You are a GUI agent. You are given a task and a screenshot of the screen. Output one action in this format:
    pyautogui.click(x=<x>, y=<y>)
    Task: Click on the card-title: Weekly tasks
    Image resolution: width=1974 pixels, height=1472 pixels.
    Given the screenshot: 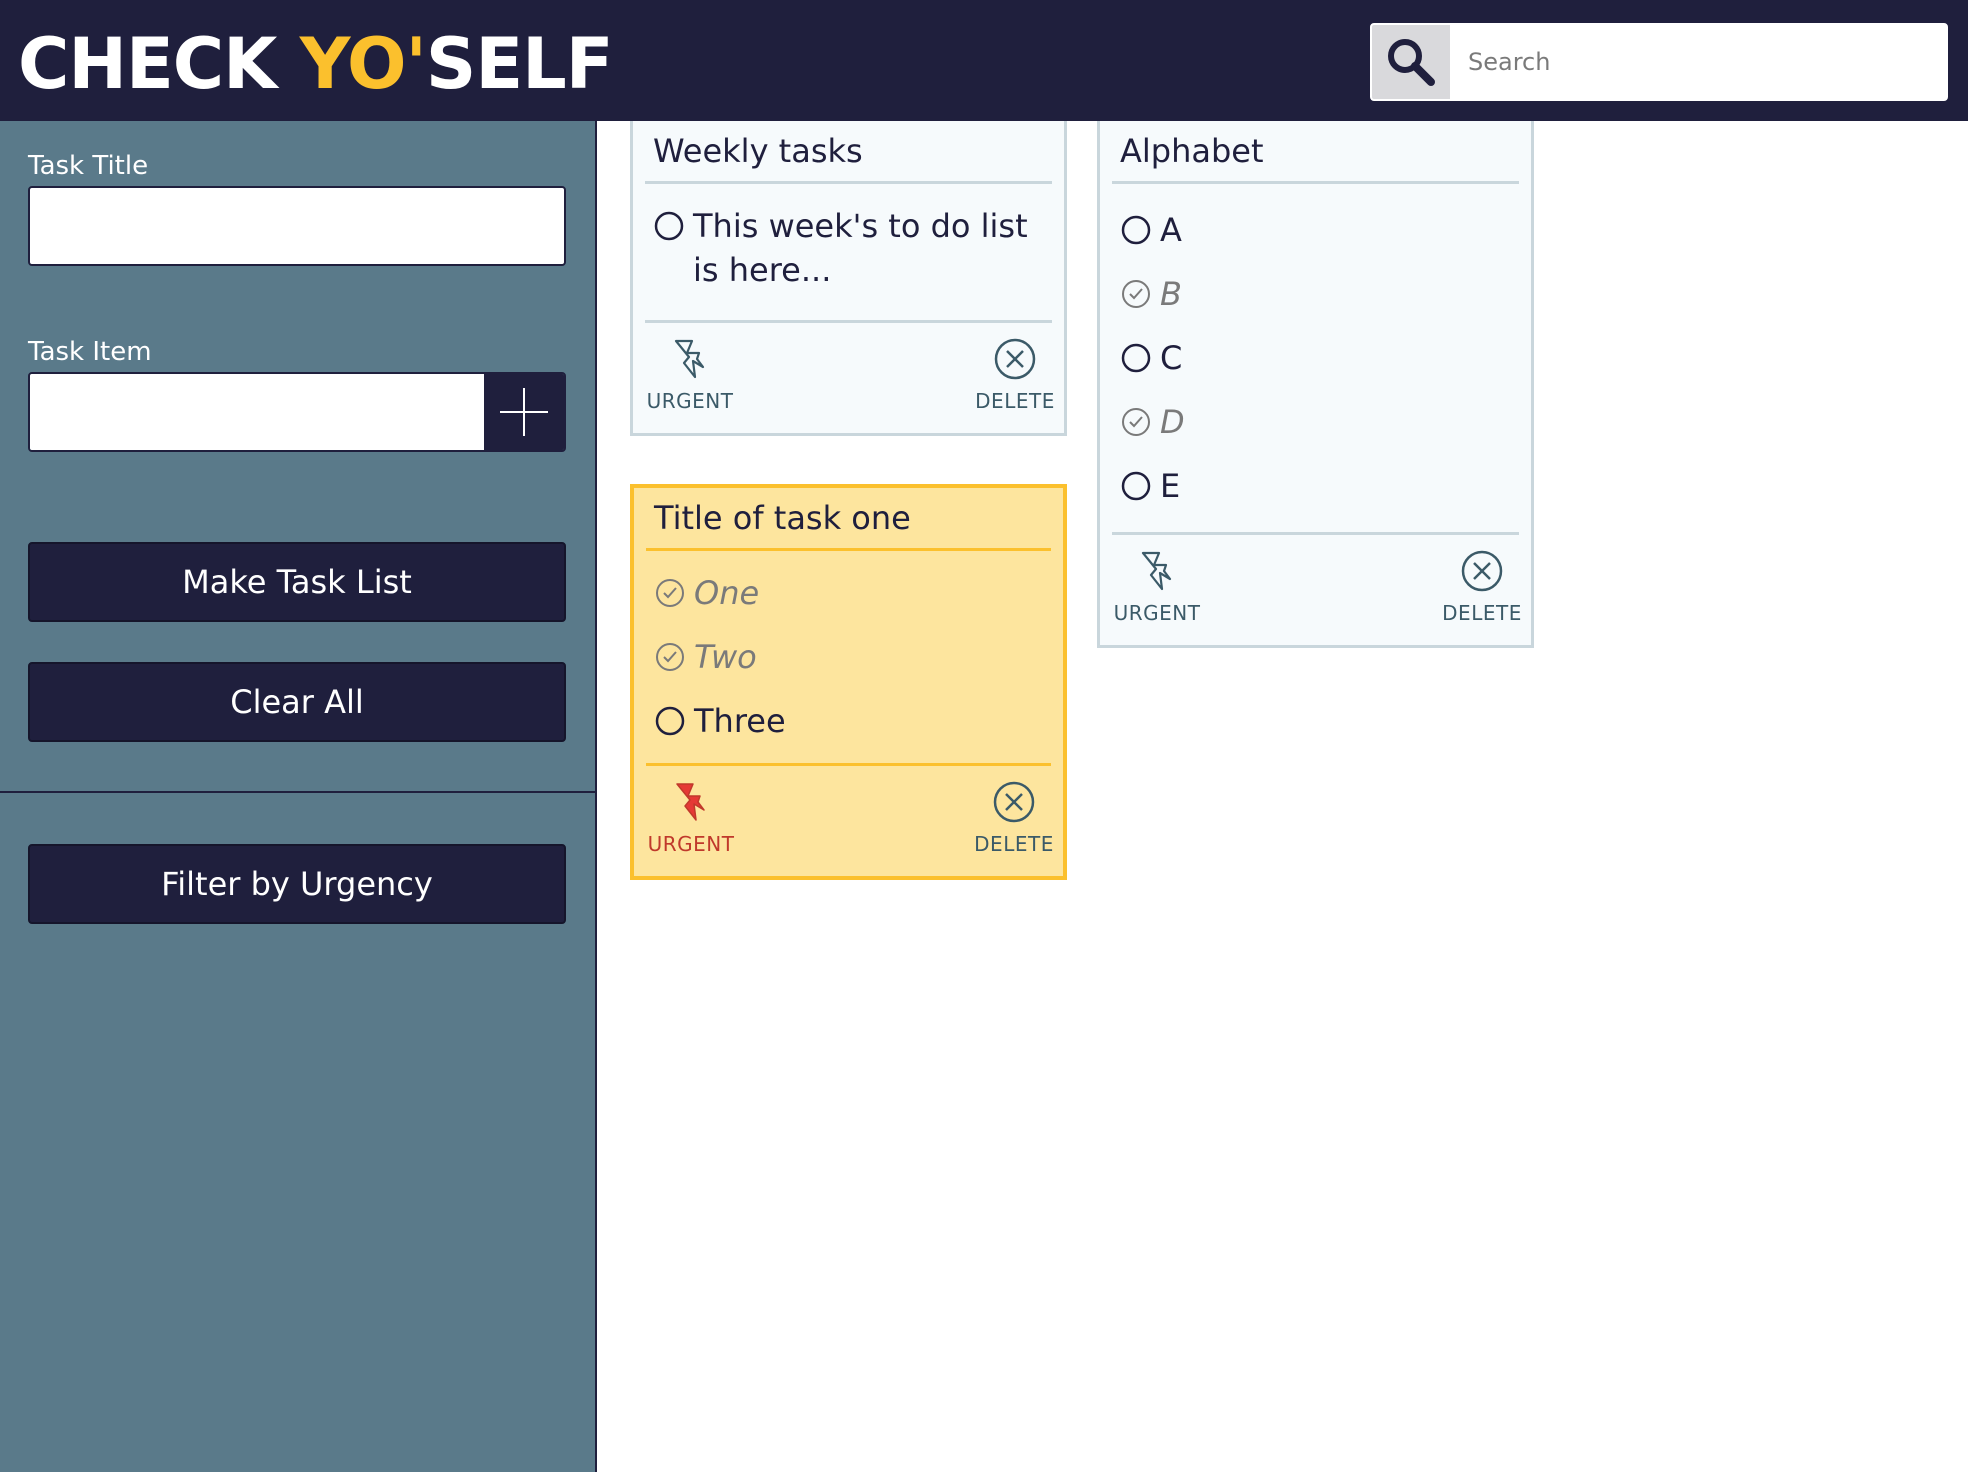 What is the action you would take?
    pyautogui.click(x=848, y=152)
    